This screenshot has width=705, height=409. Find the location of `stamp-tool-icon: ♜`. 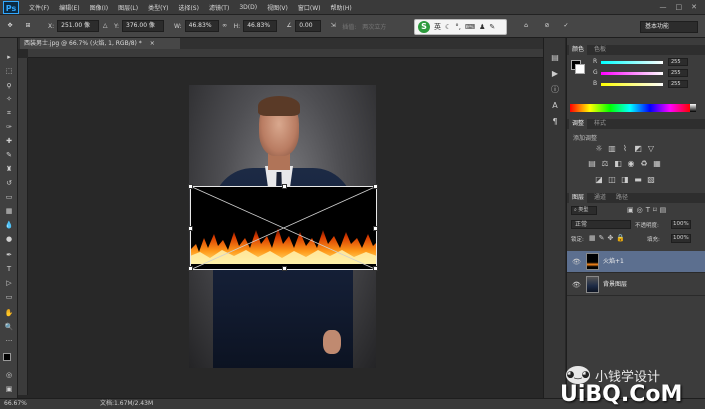

stamp-tool-icon: ♜ is located at coordinates (9, 169).